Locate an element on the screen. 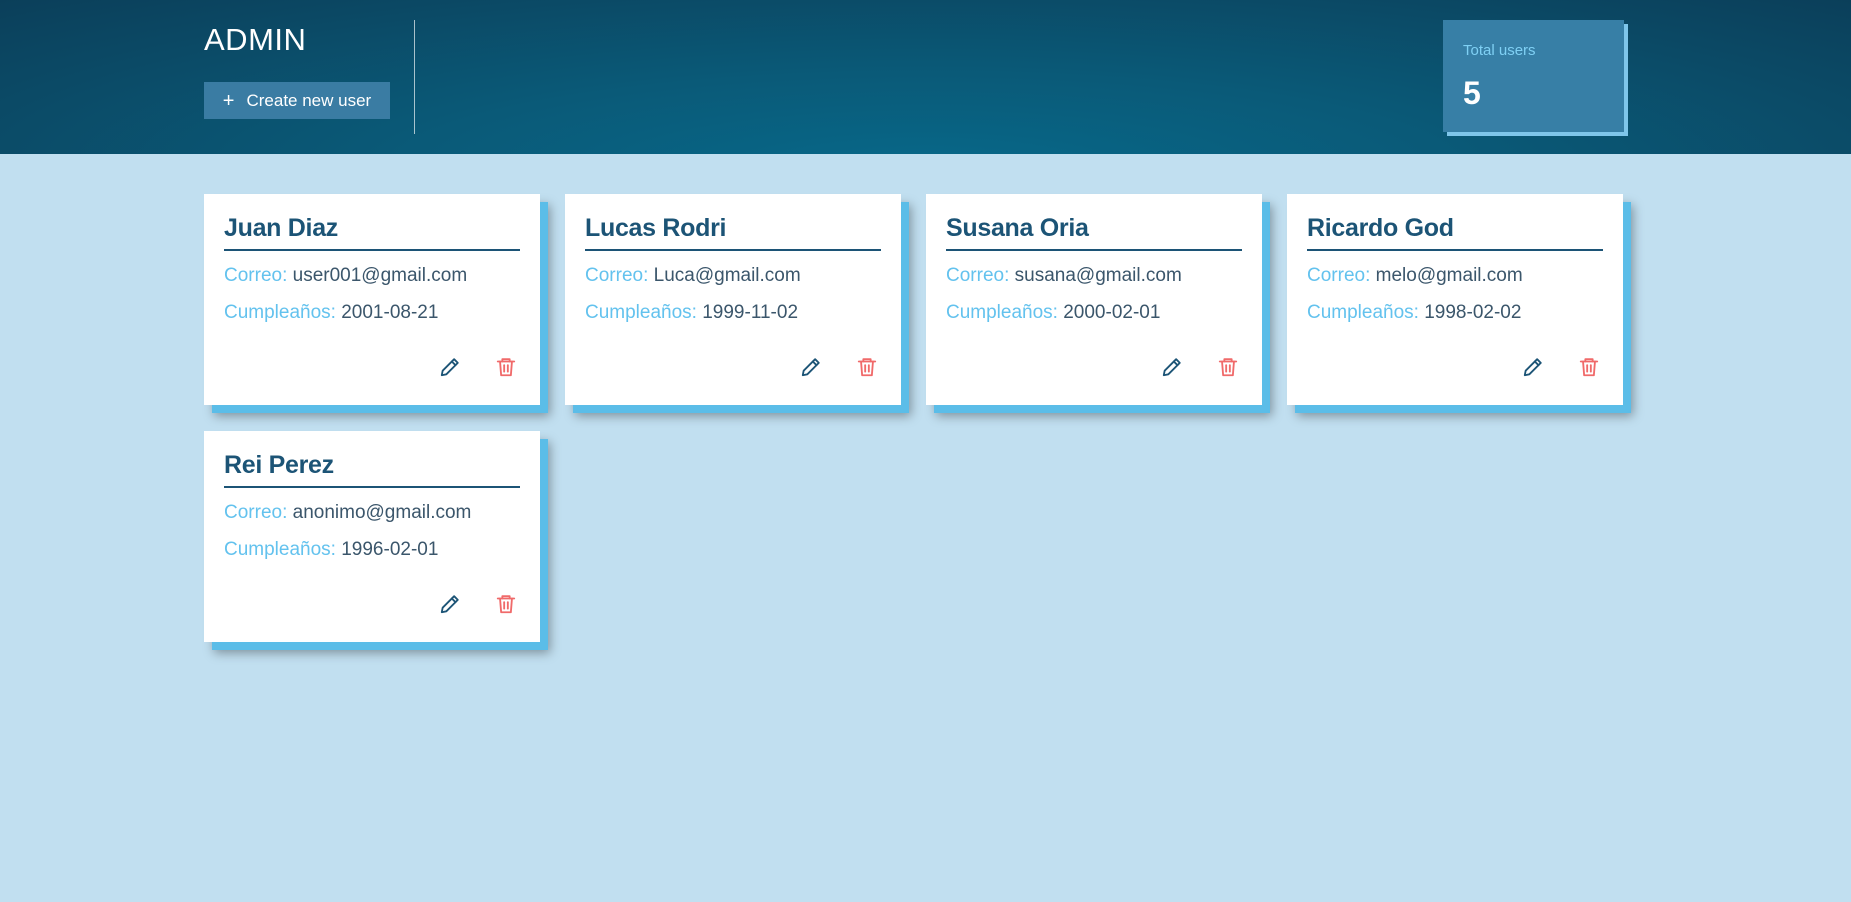  email-value: anonimo@gmail.com is located at coordinates (382, 512).